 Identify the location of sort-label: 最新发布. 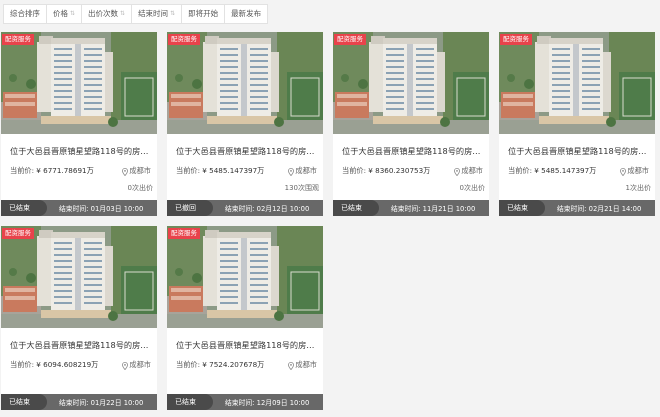
(246, 13).